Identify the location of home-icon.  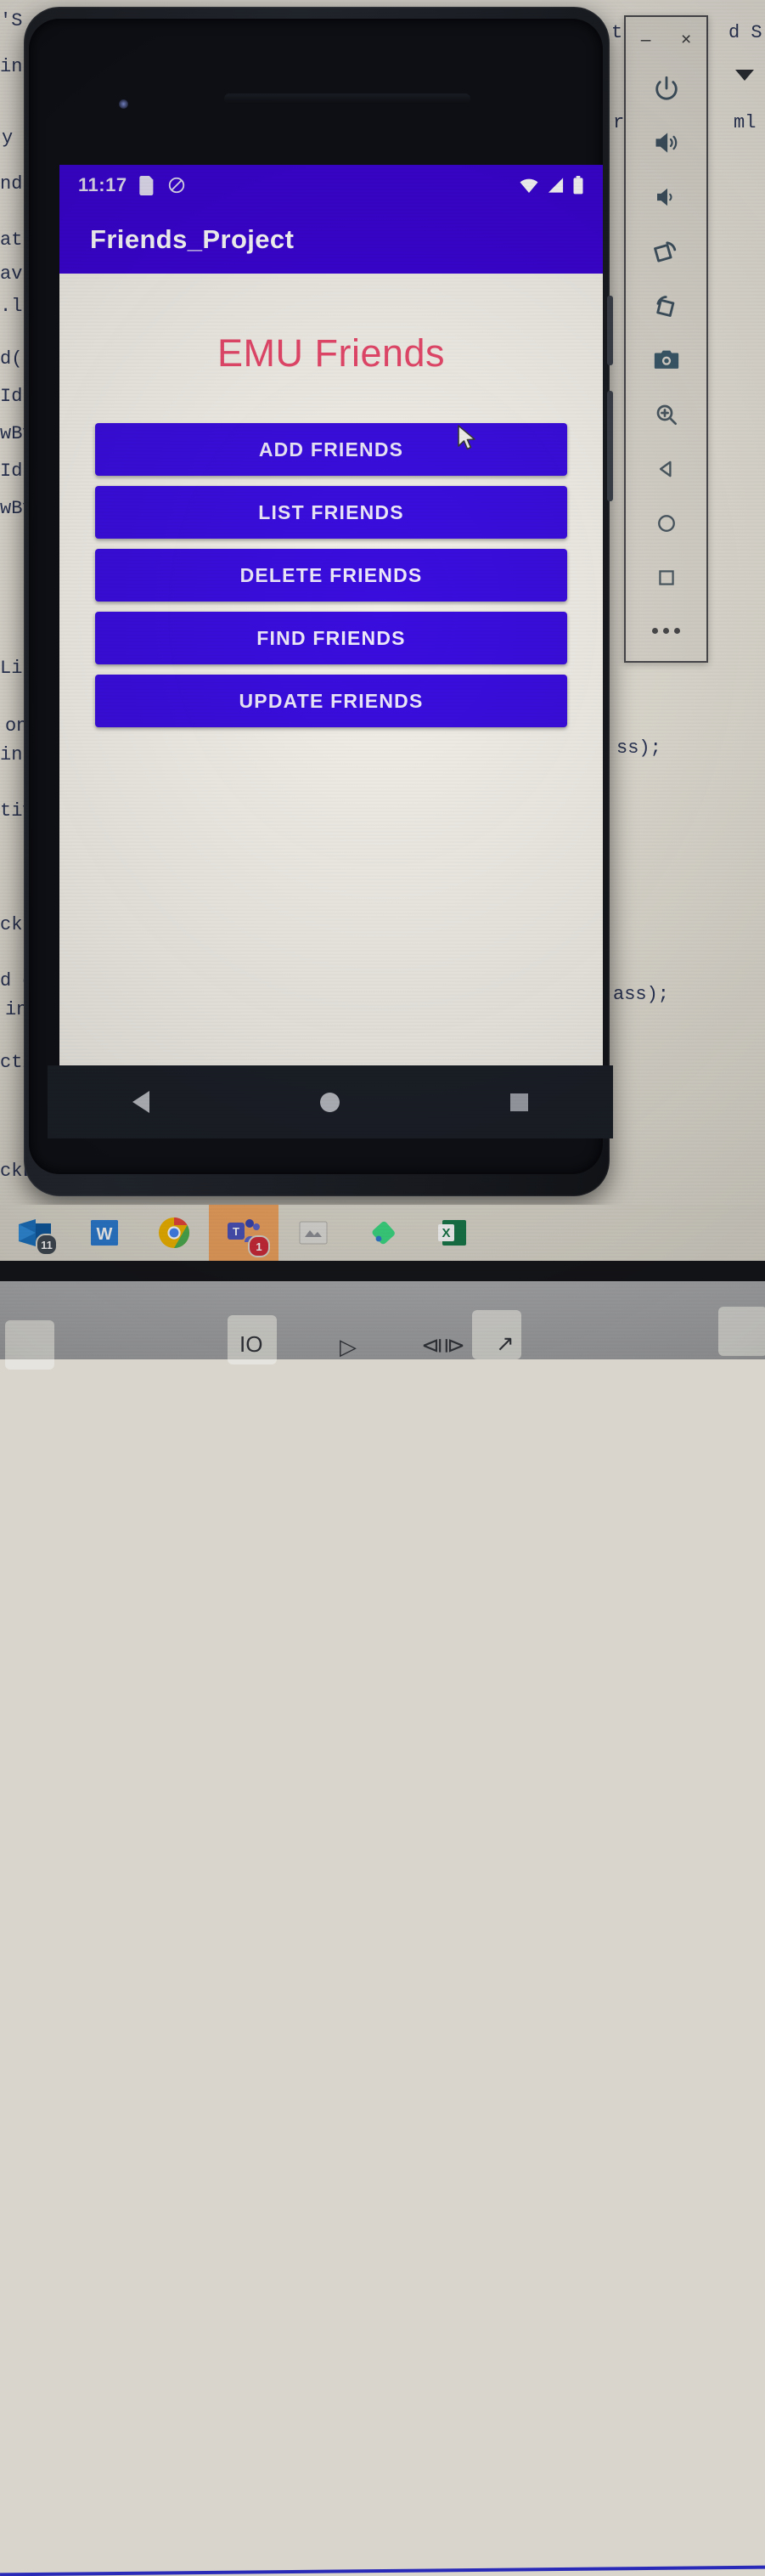
(666, 524).